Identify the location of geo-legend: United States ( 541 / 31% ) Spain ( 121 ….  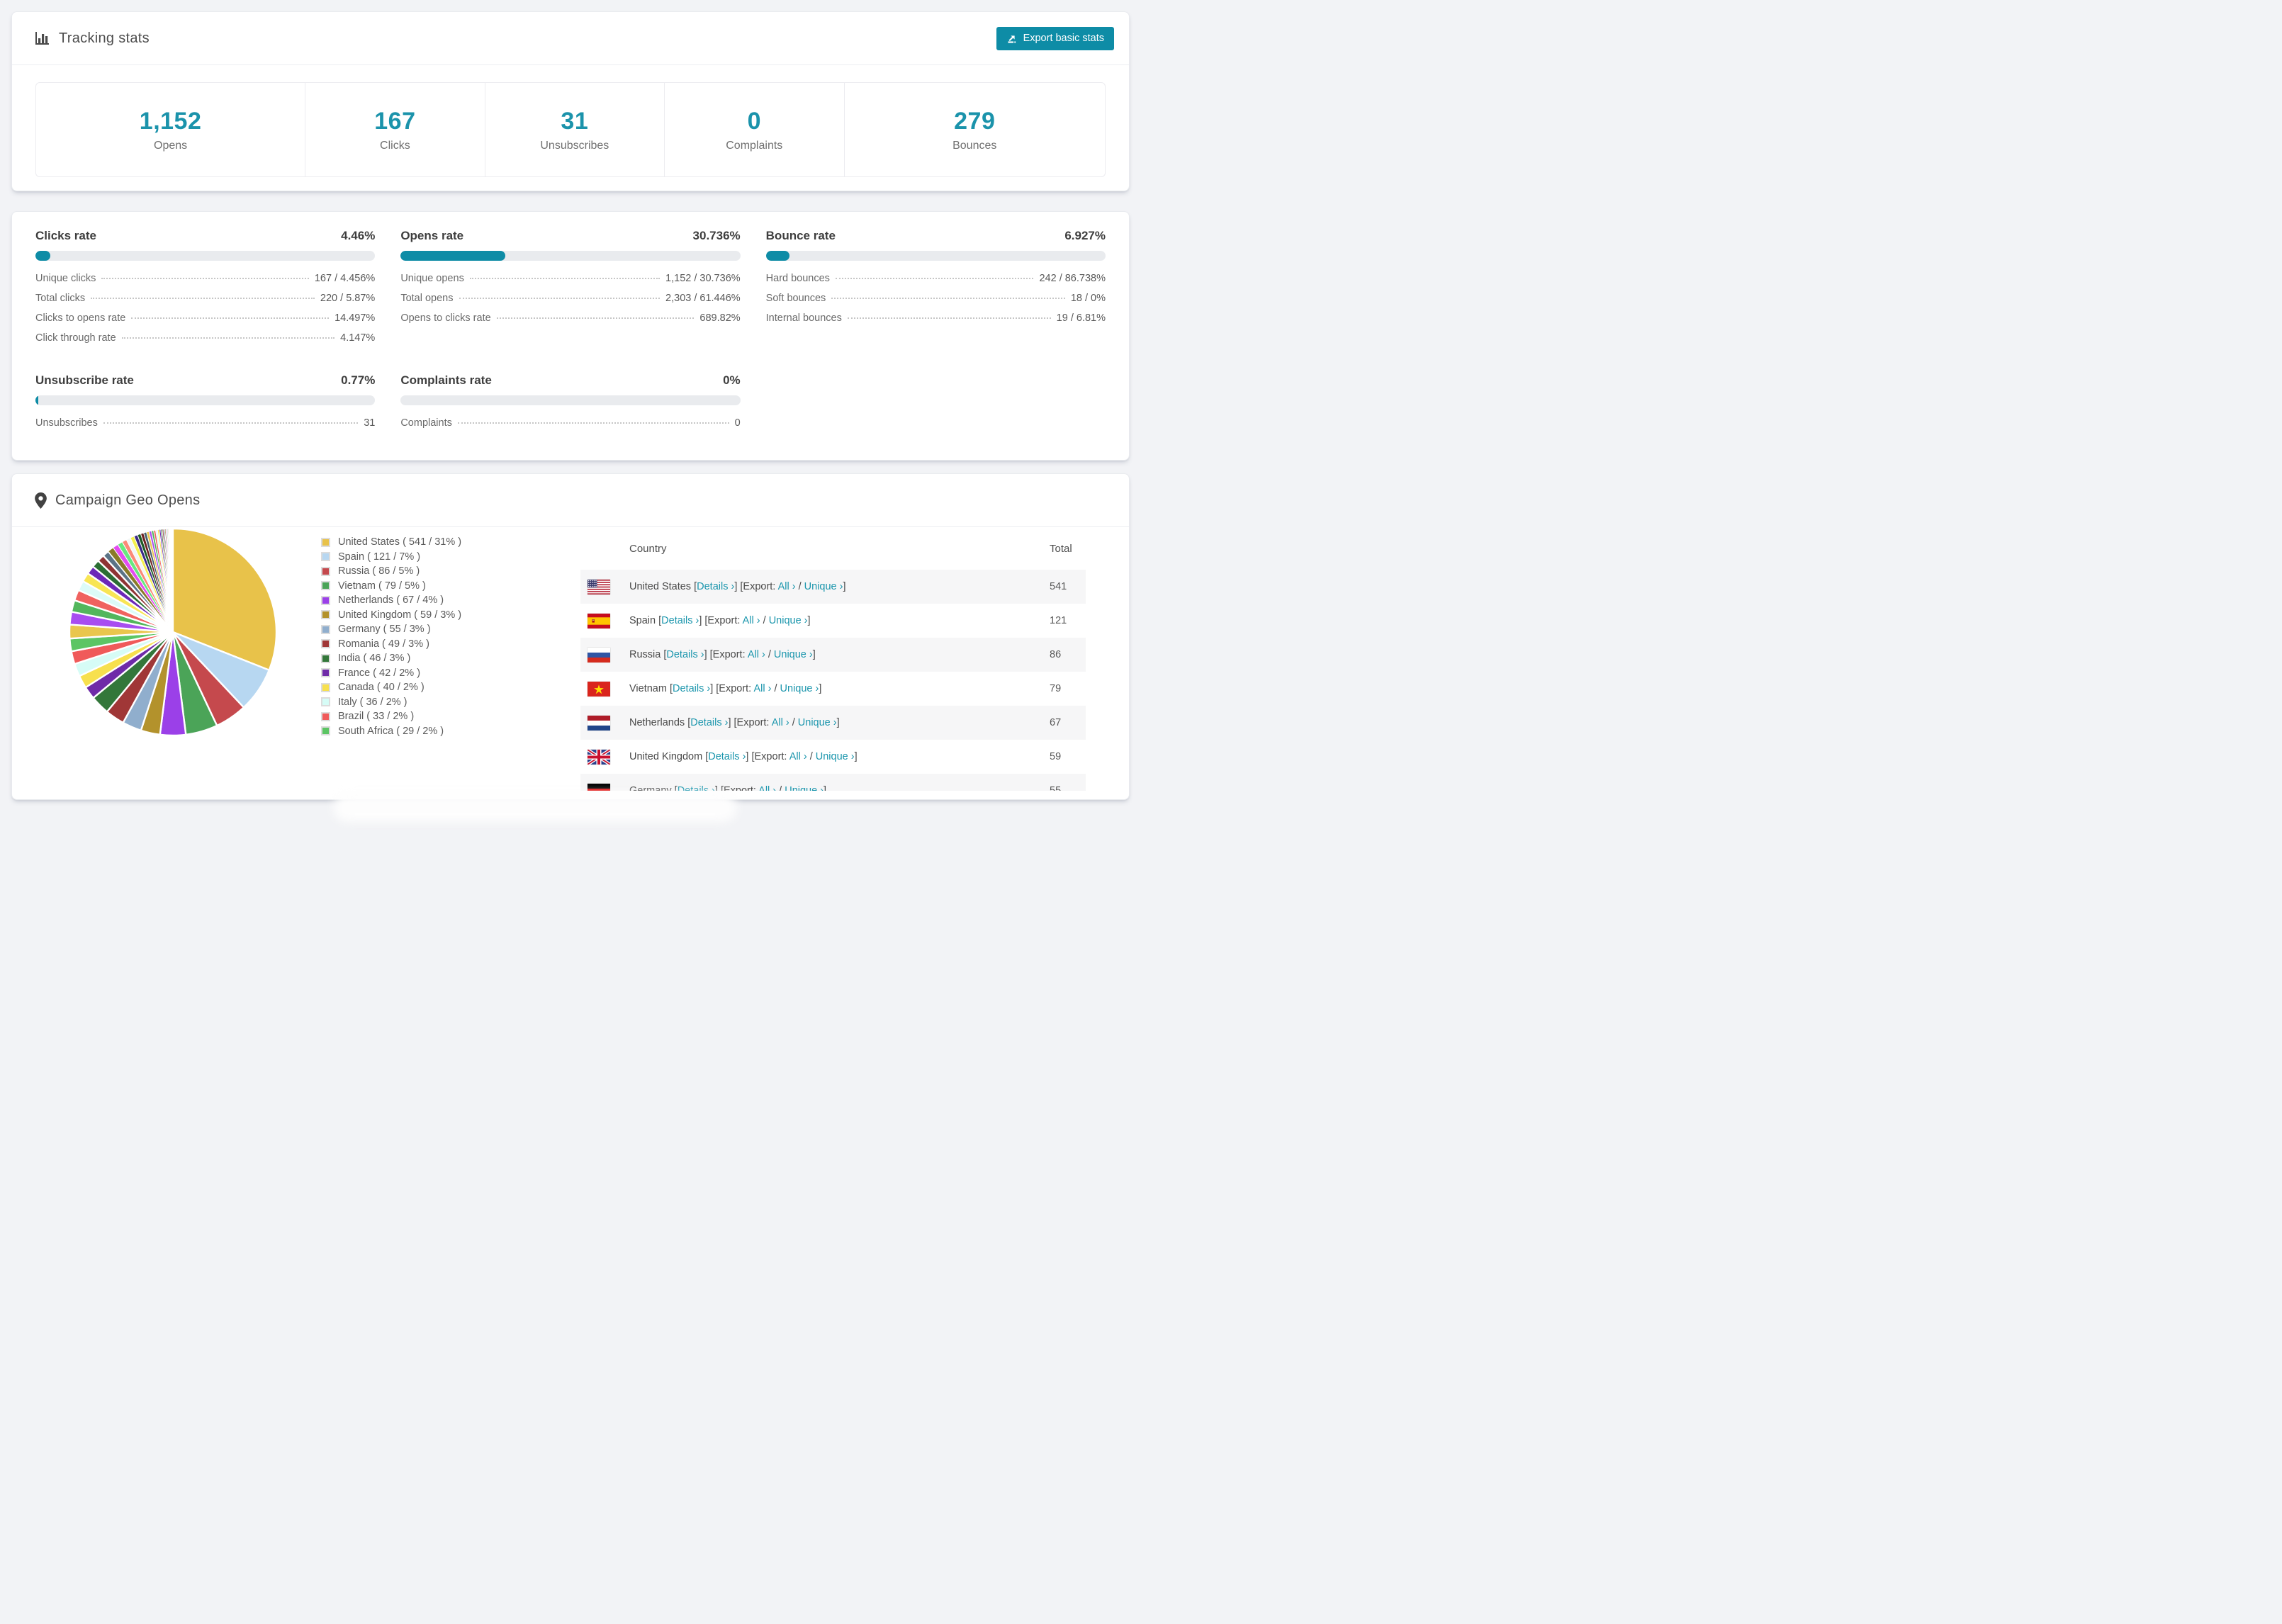
(391, 637).